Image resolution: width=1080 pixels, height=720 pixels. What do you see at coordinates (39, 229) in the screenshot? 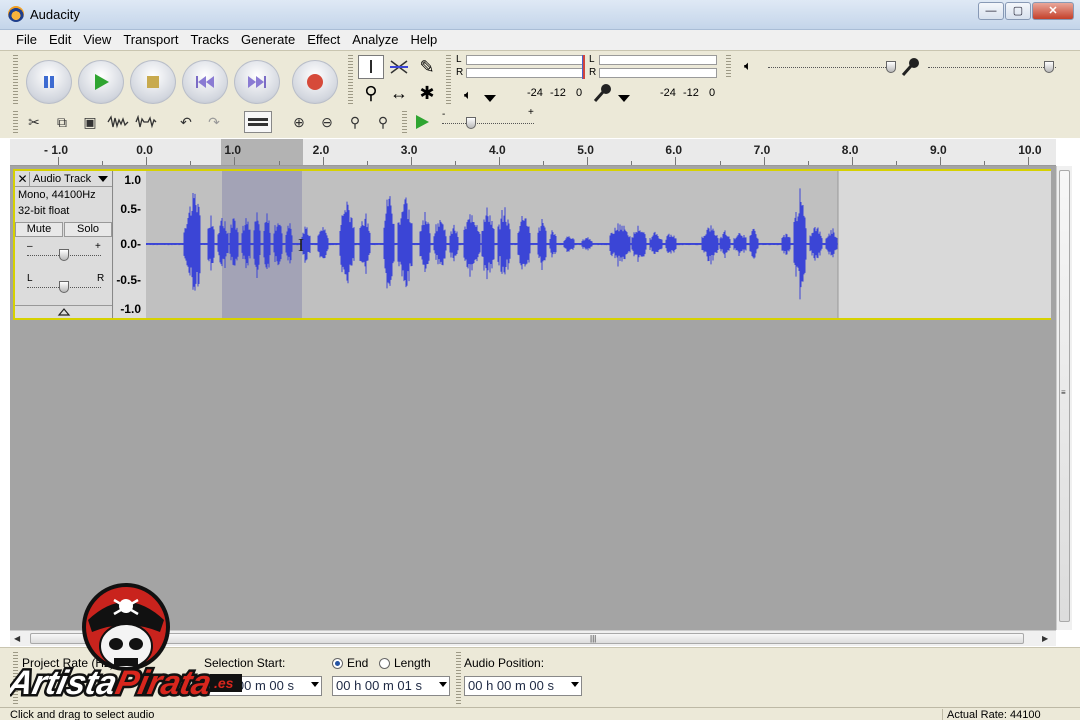
I see `mute-button: Mute` at bounding box center [39, 229].